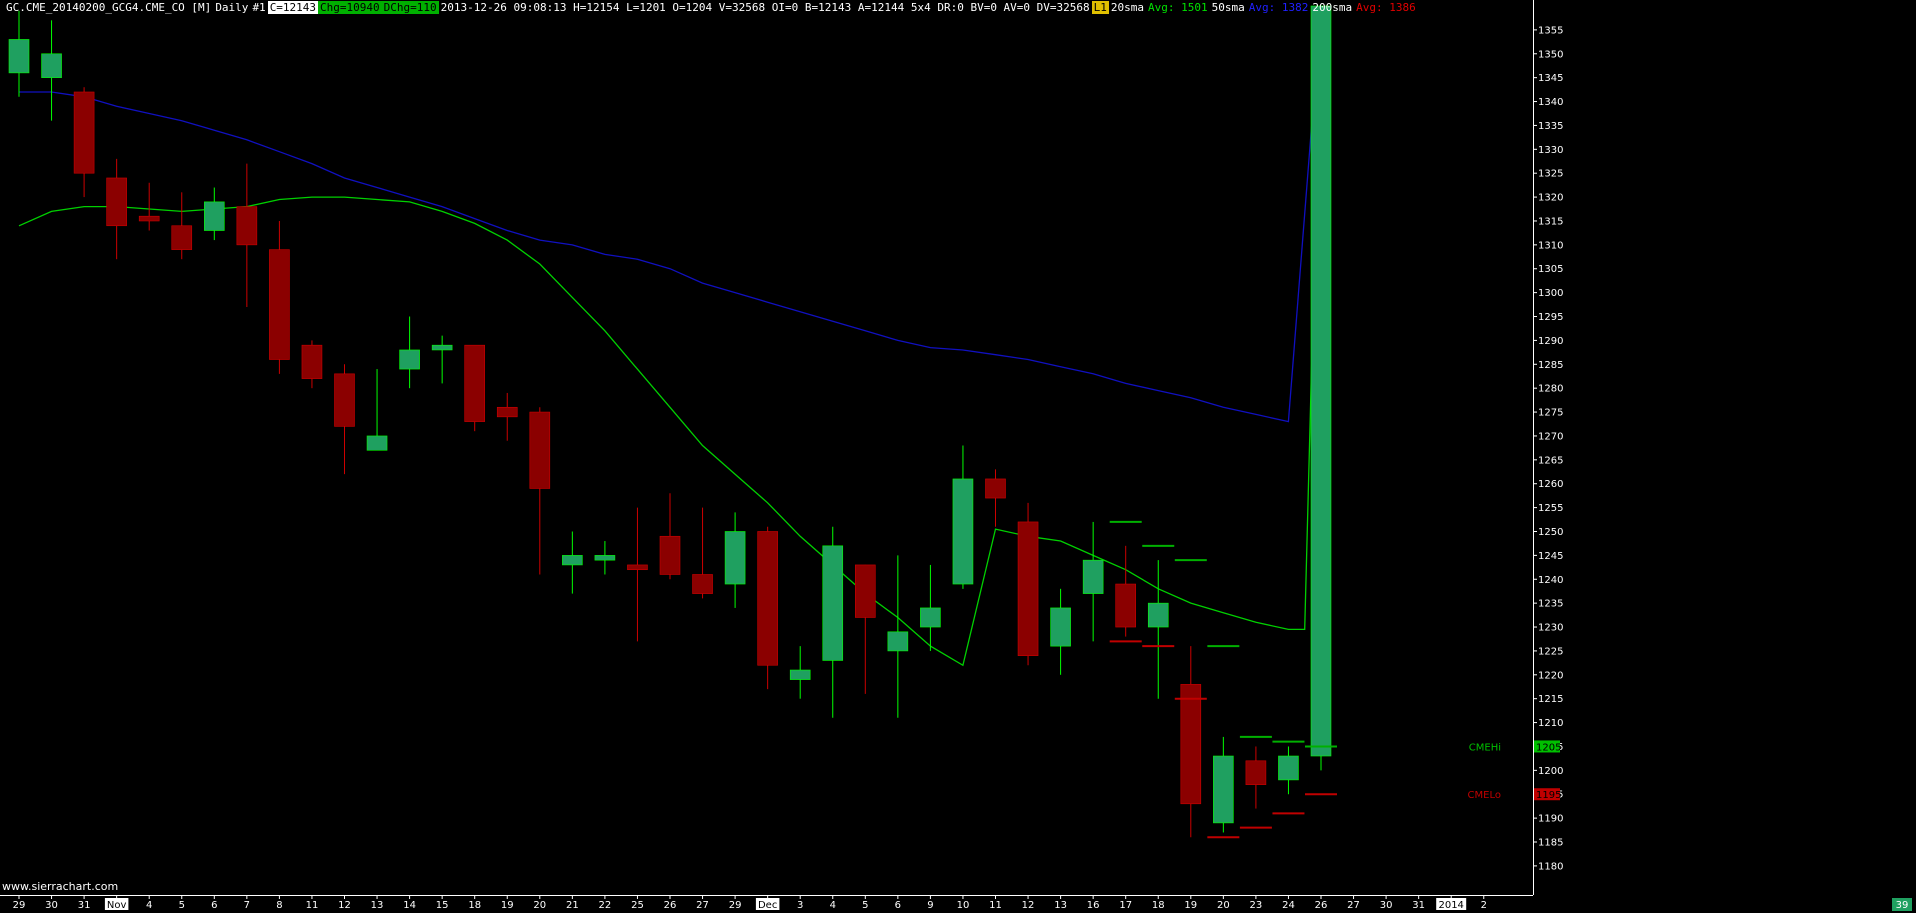  I want to click on chg-box: Chg=10940, so click(350, 7).